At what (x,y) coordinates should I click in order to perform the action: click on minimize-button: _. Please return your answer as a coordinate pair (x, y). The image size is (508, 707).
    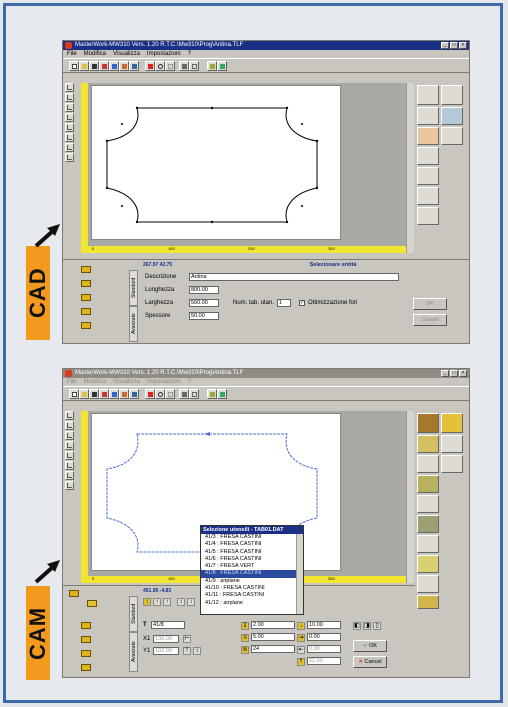
    Looking at the image, I should click on (445, 45).